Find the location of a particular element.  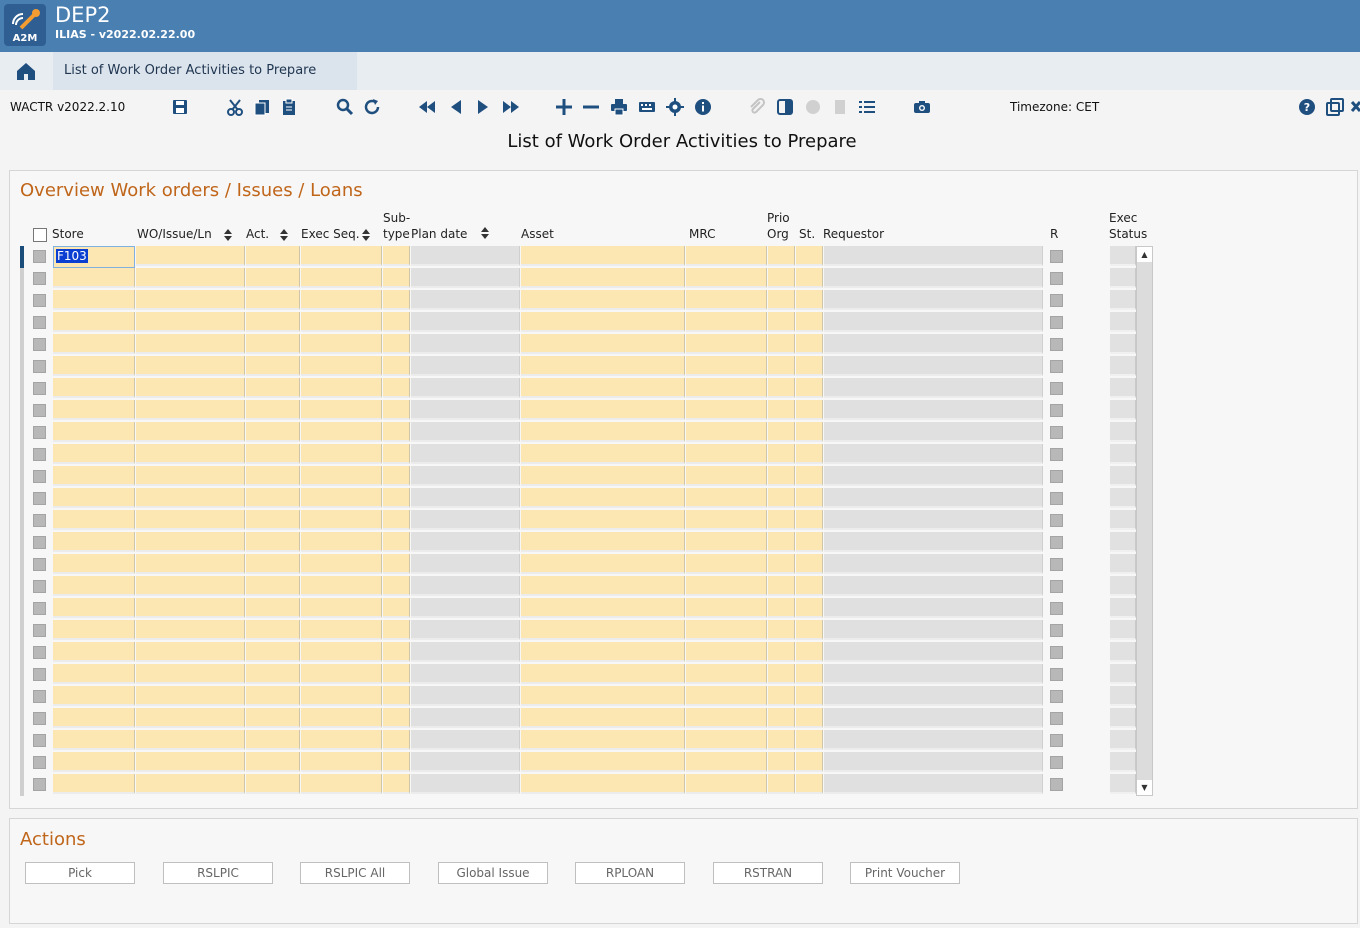

search-icon is located at coordinates (345, 107).